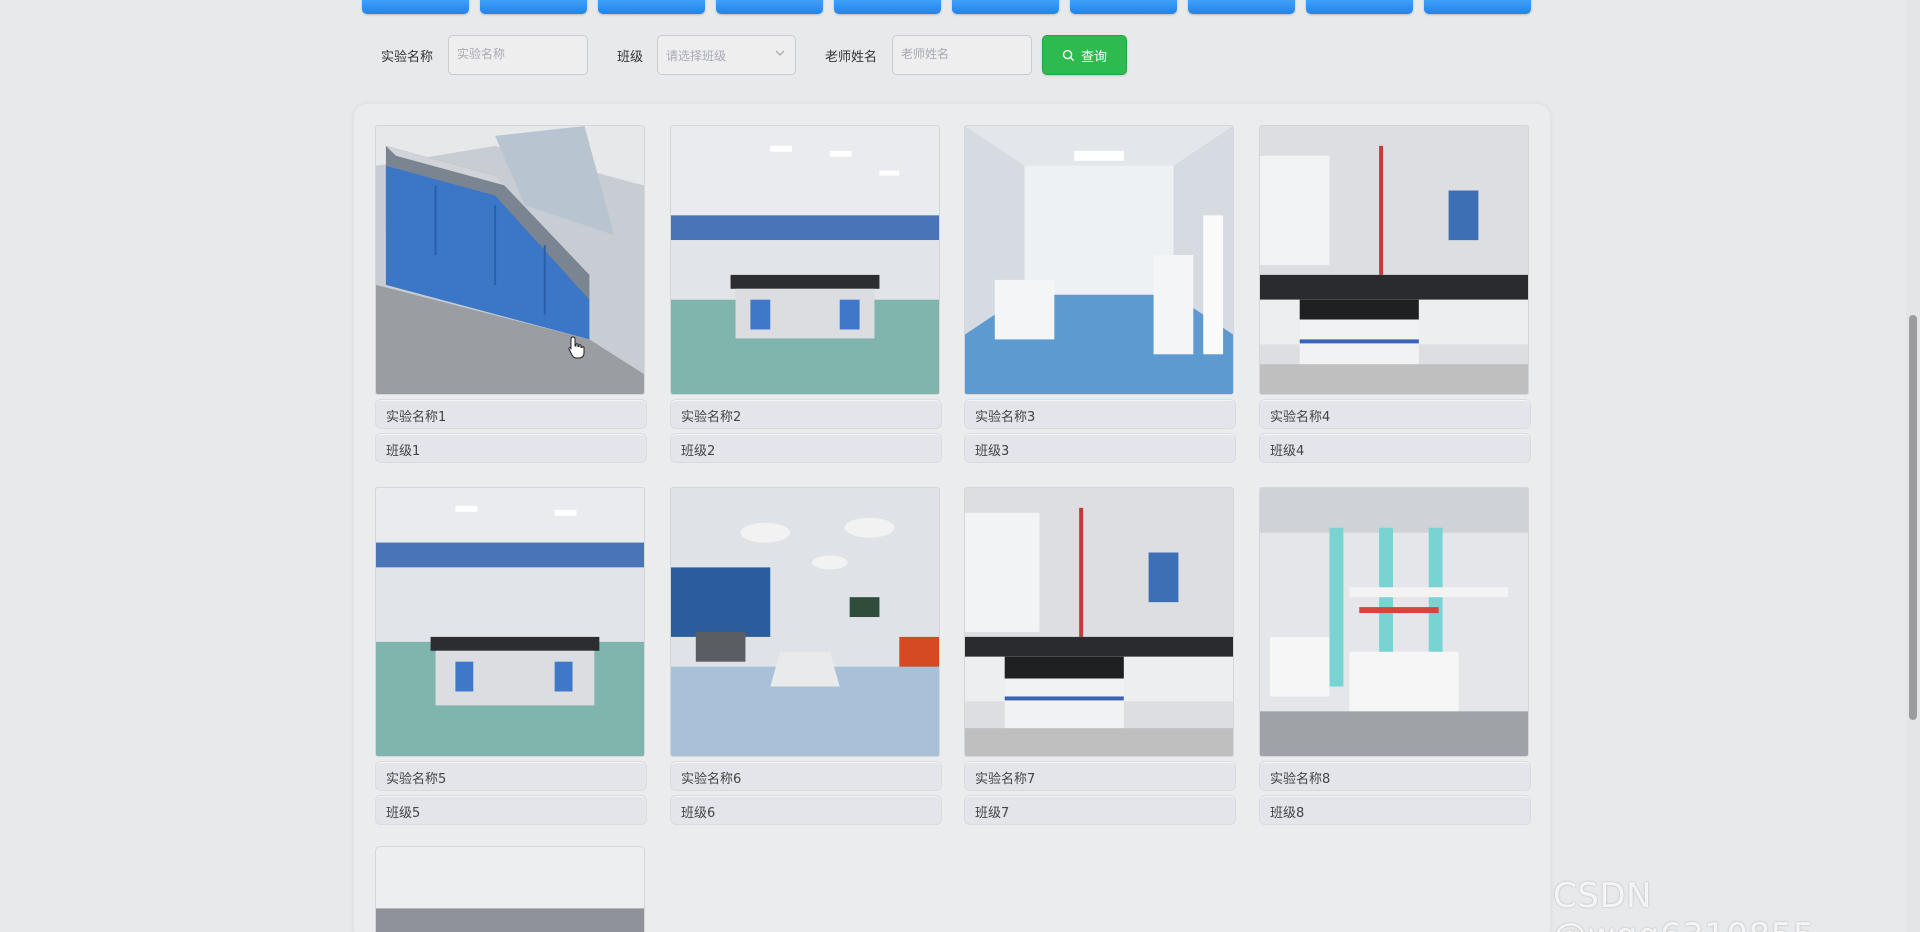  What do you see at coordinates (1395, 448) in the screenshot?
I see `class-field: 班级4` at bounding box center [1395, 448].